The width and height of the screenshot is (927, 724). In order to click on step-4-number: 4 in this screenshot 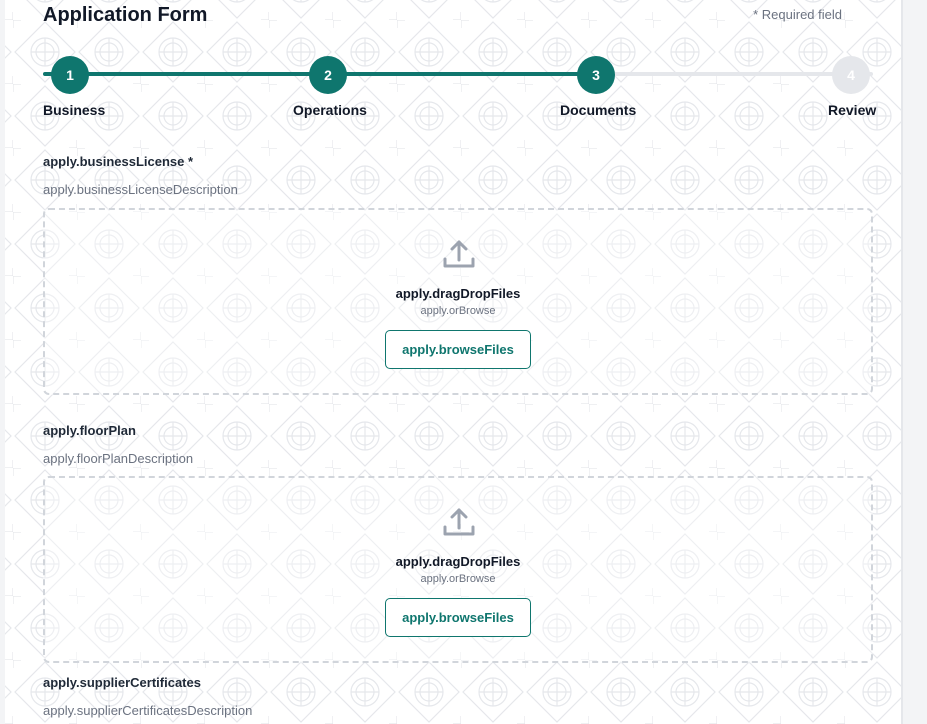, I will do `click(851, 75)`.